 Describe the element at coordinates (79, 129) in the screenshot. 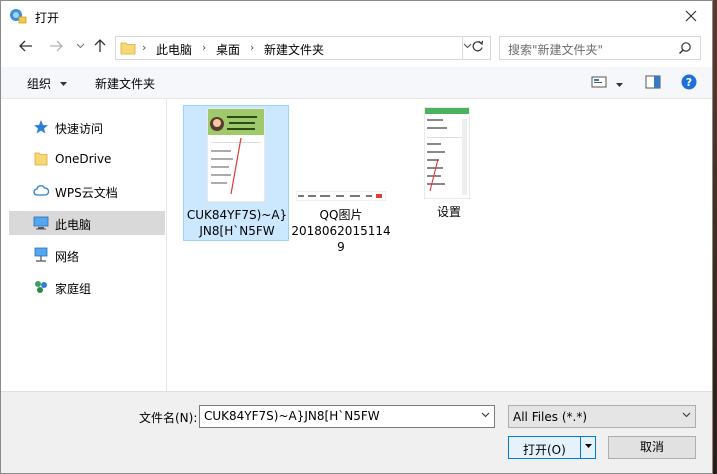

I see `sidebar-item-label: 快速访问` at that location.